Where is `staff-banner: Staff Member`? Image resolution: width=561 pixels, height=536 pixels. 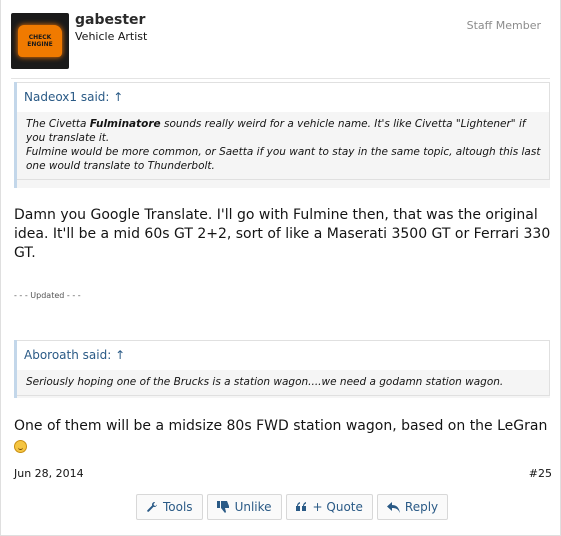 staff-banner: Staff Member is located at coordinates (503, 25).